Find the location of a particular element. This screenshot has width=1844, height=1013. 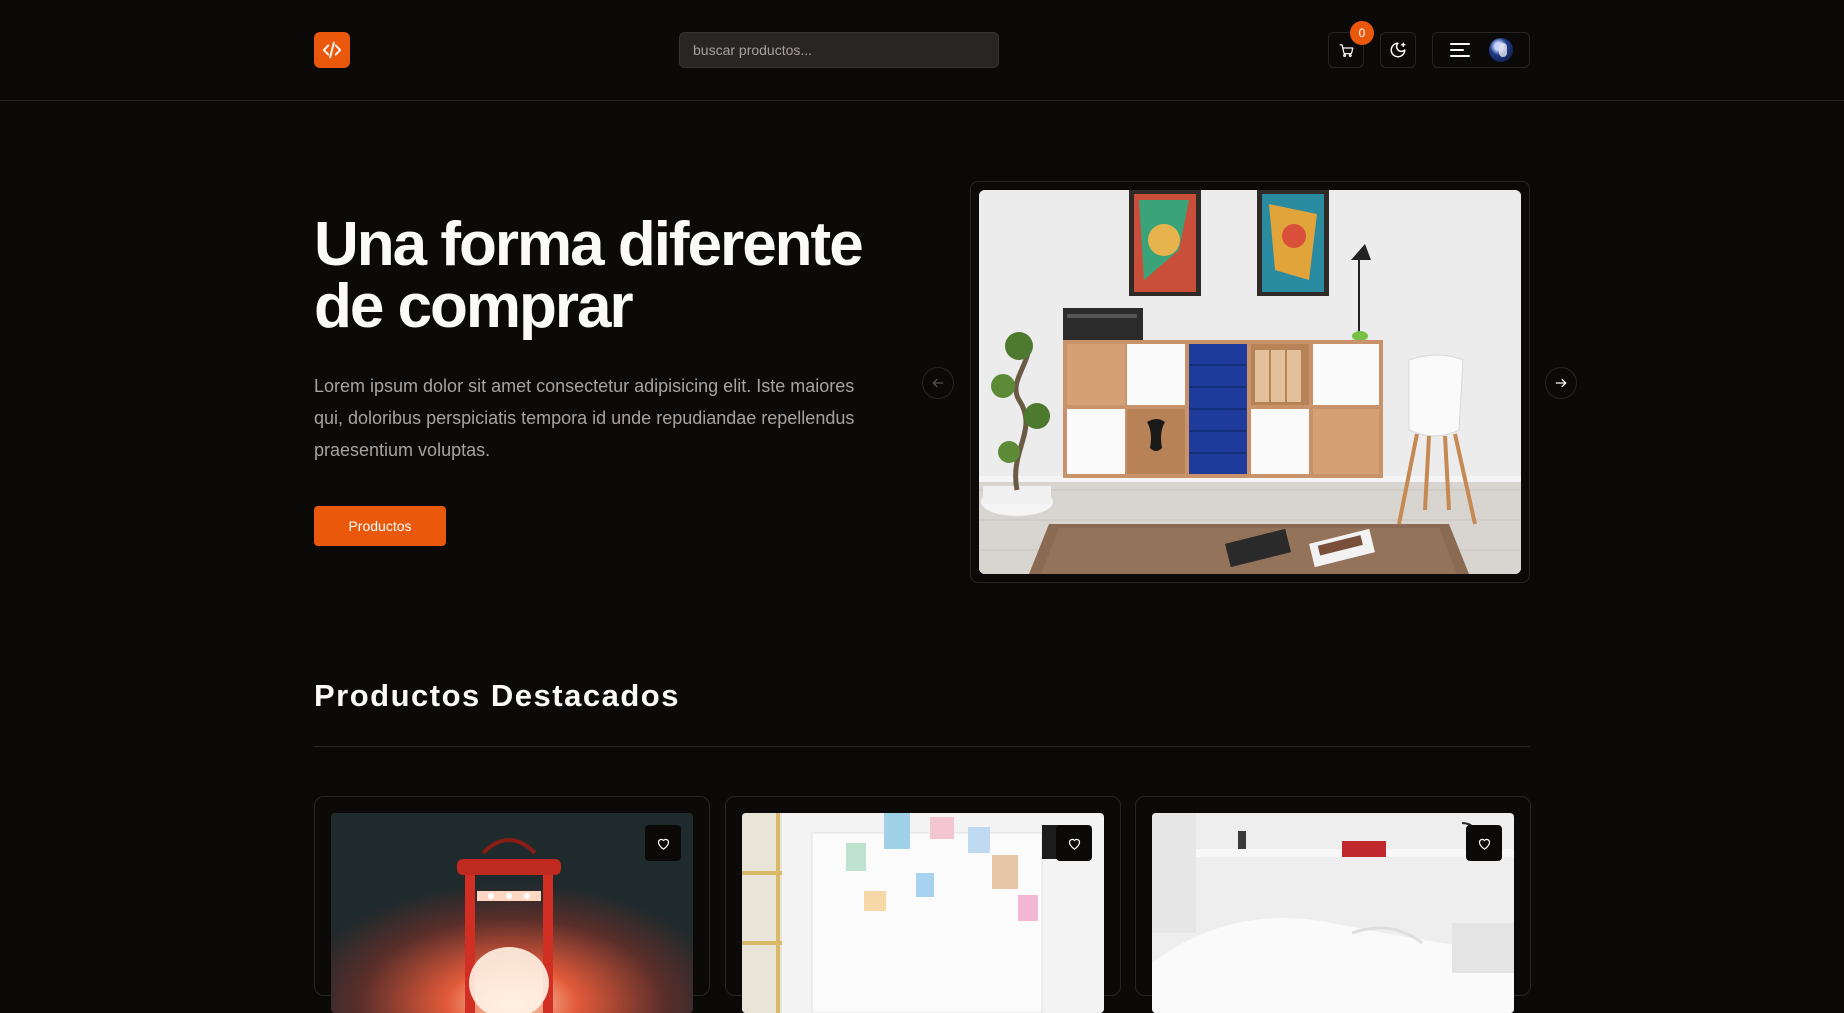

carousel-next-button is located at coordinates (1561, 383).